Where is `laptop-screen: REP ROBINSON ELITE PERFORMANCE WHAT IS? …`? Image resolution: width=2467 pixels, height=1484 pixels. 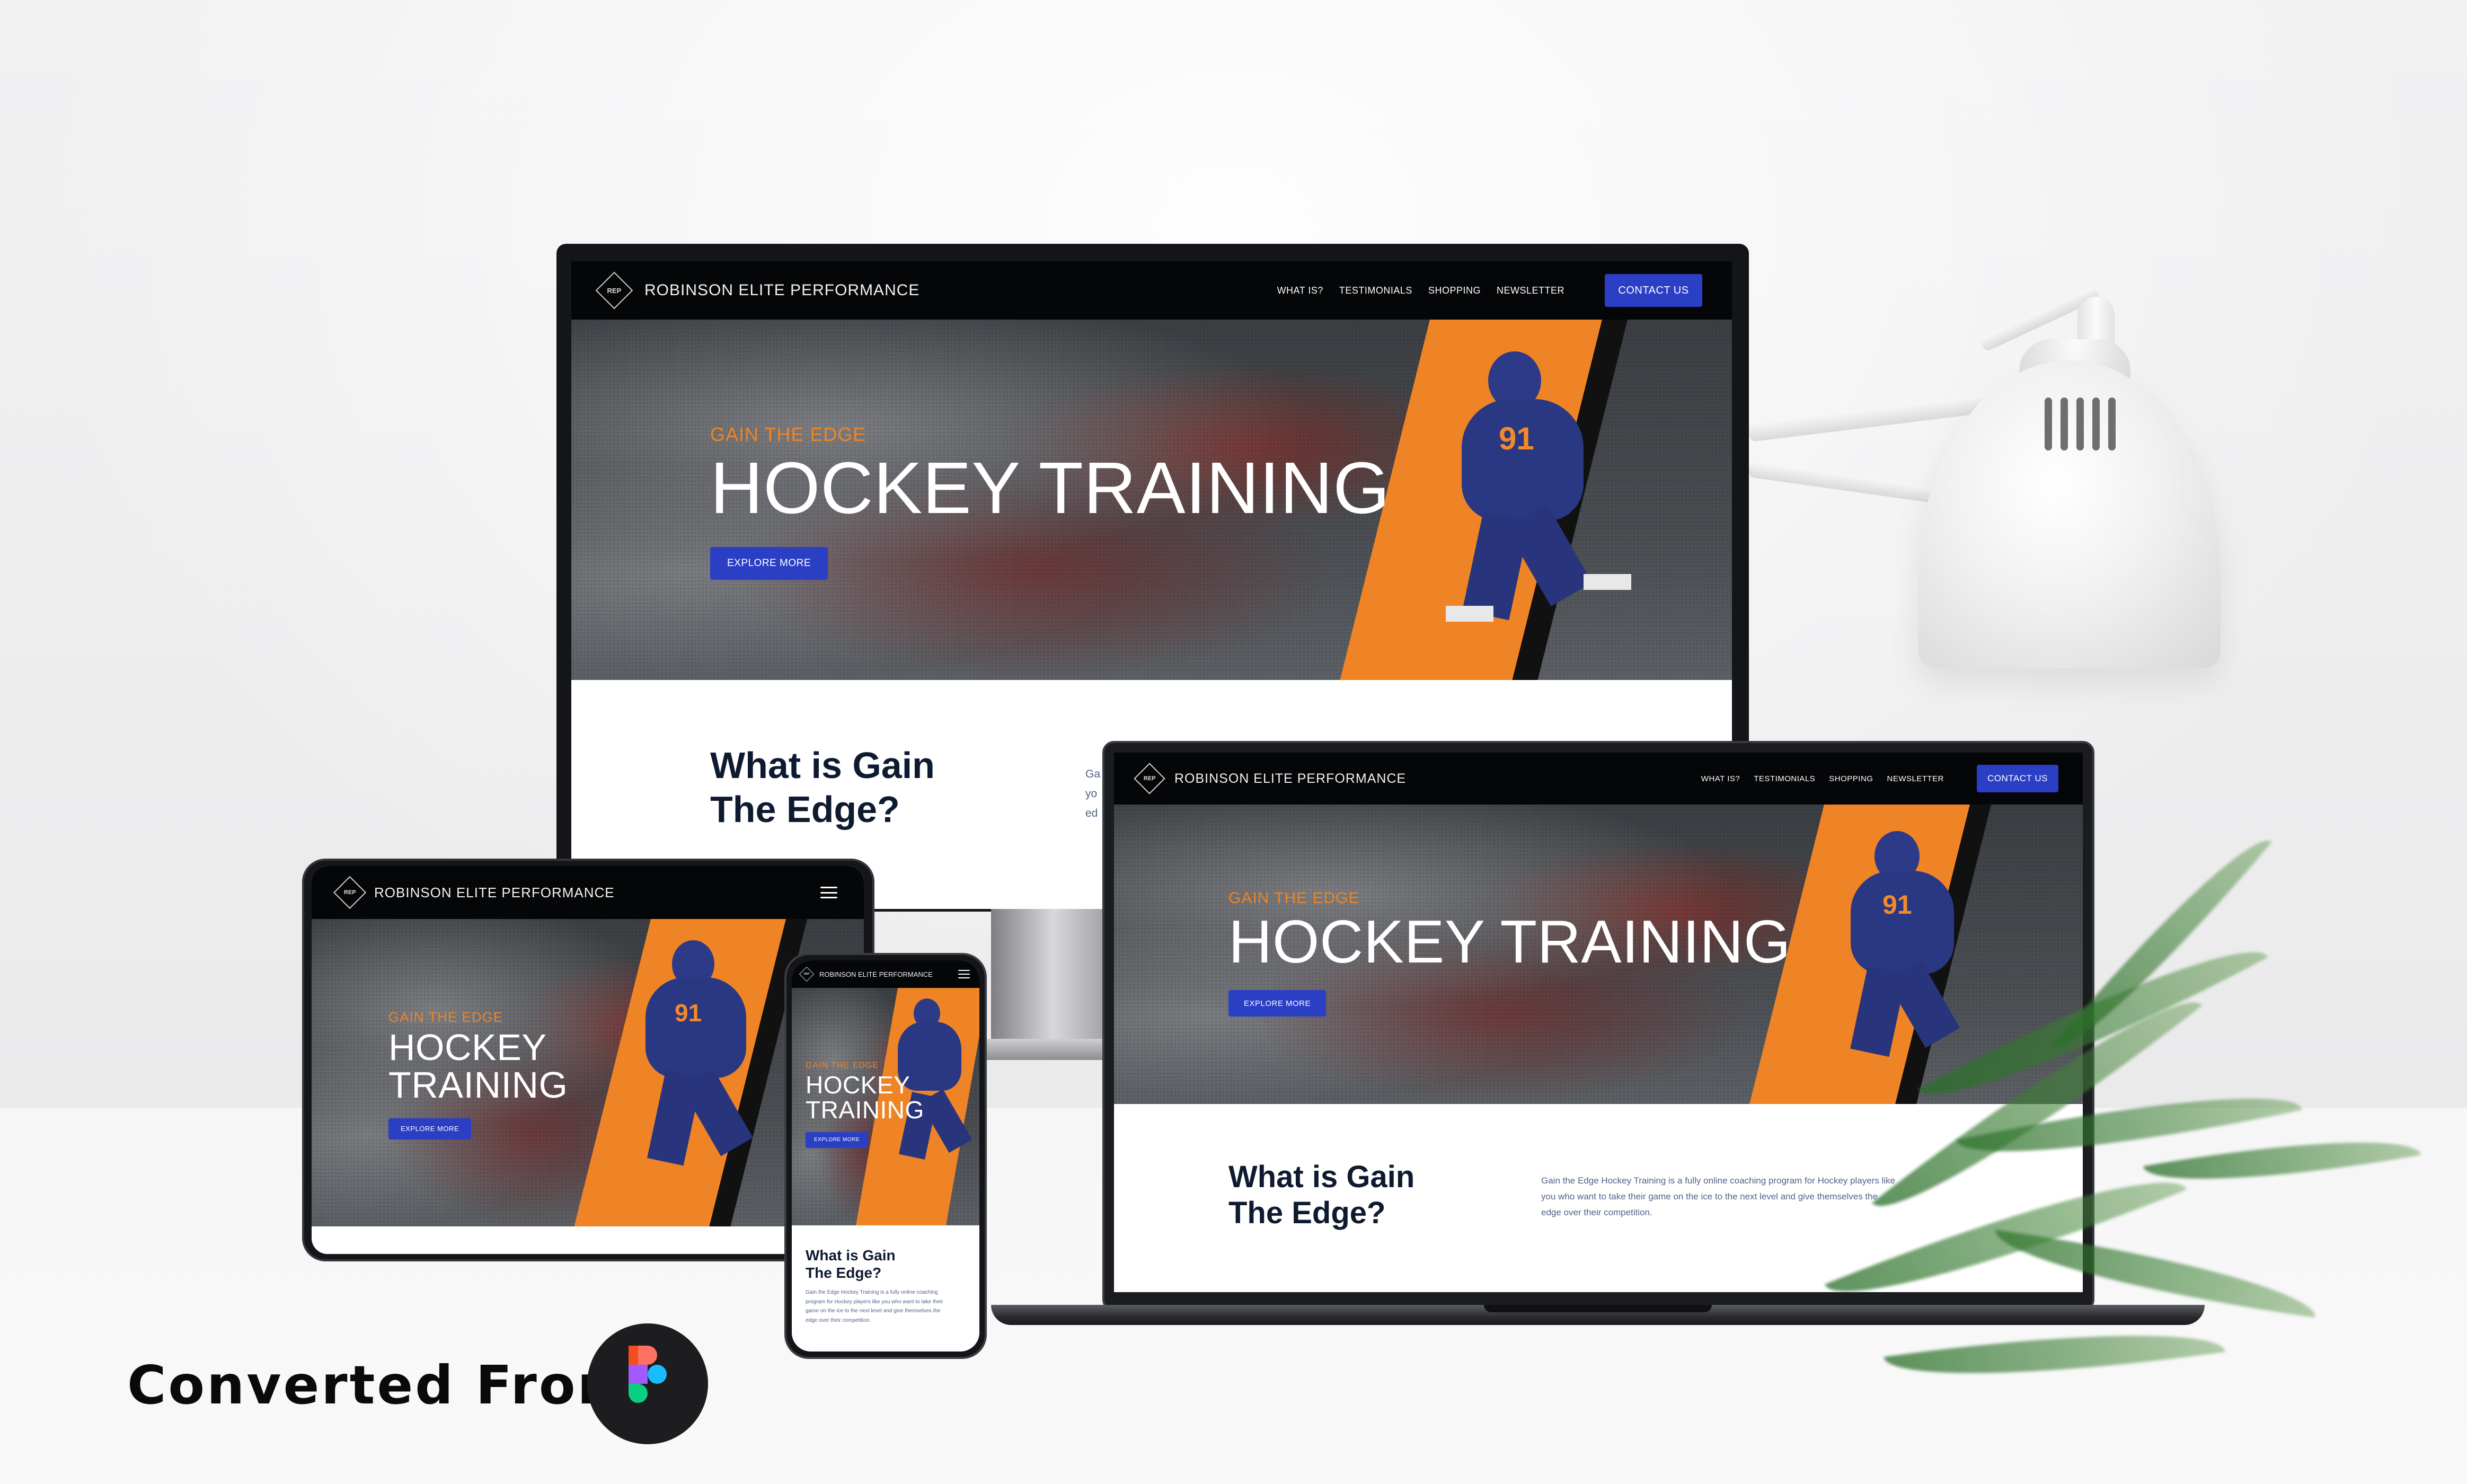 laptop-screen: REP ROBINSON ELITE PERFORMANCE WHAT IS? … is located at coordinates (1598, 1022).